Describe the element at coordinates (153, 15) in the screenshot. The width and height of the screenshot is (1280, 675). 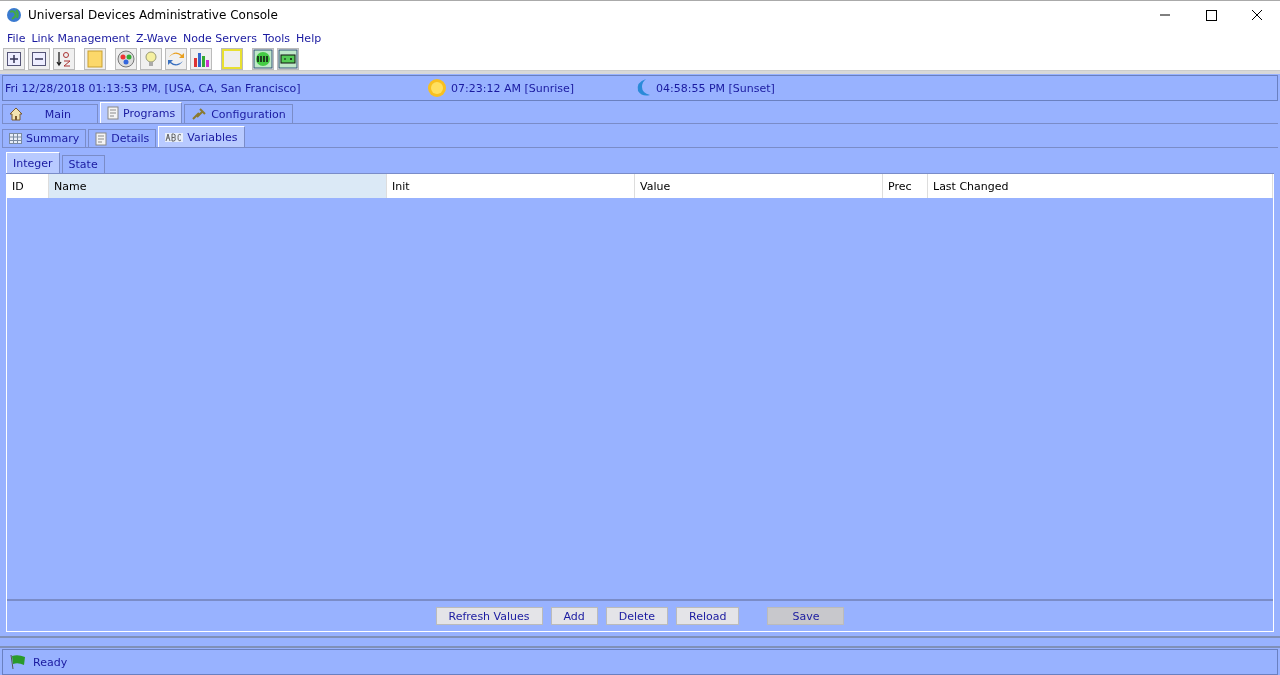
I see `window-title: Universal Devices Administrative Console` at that location.